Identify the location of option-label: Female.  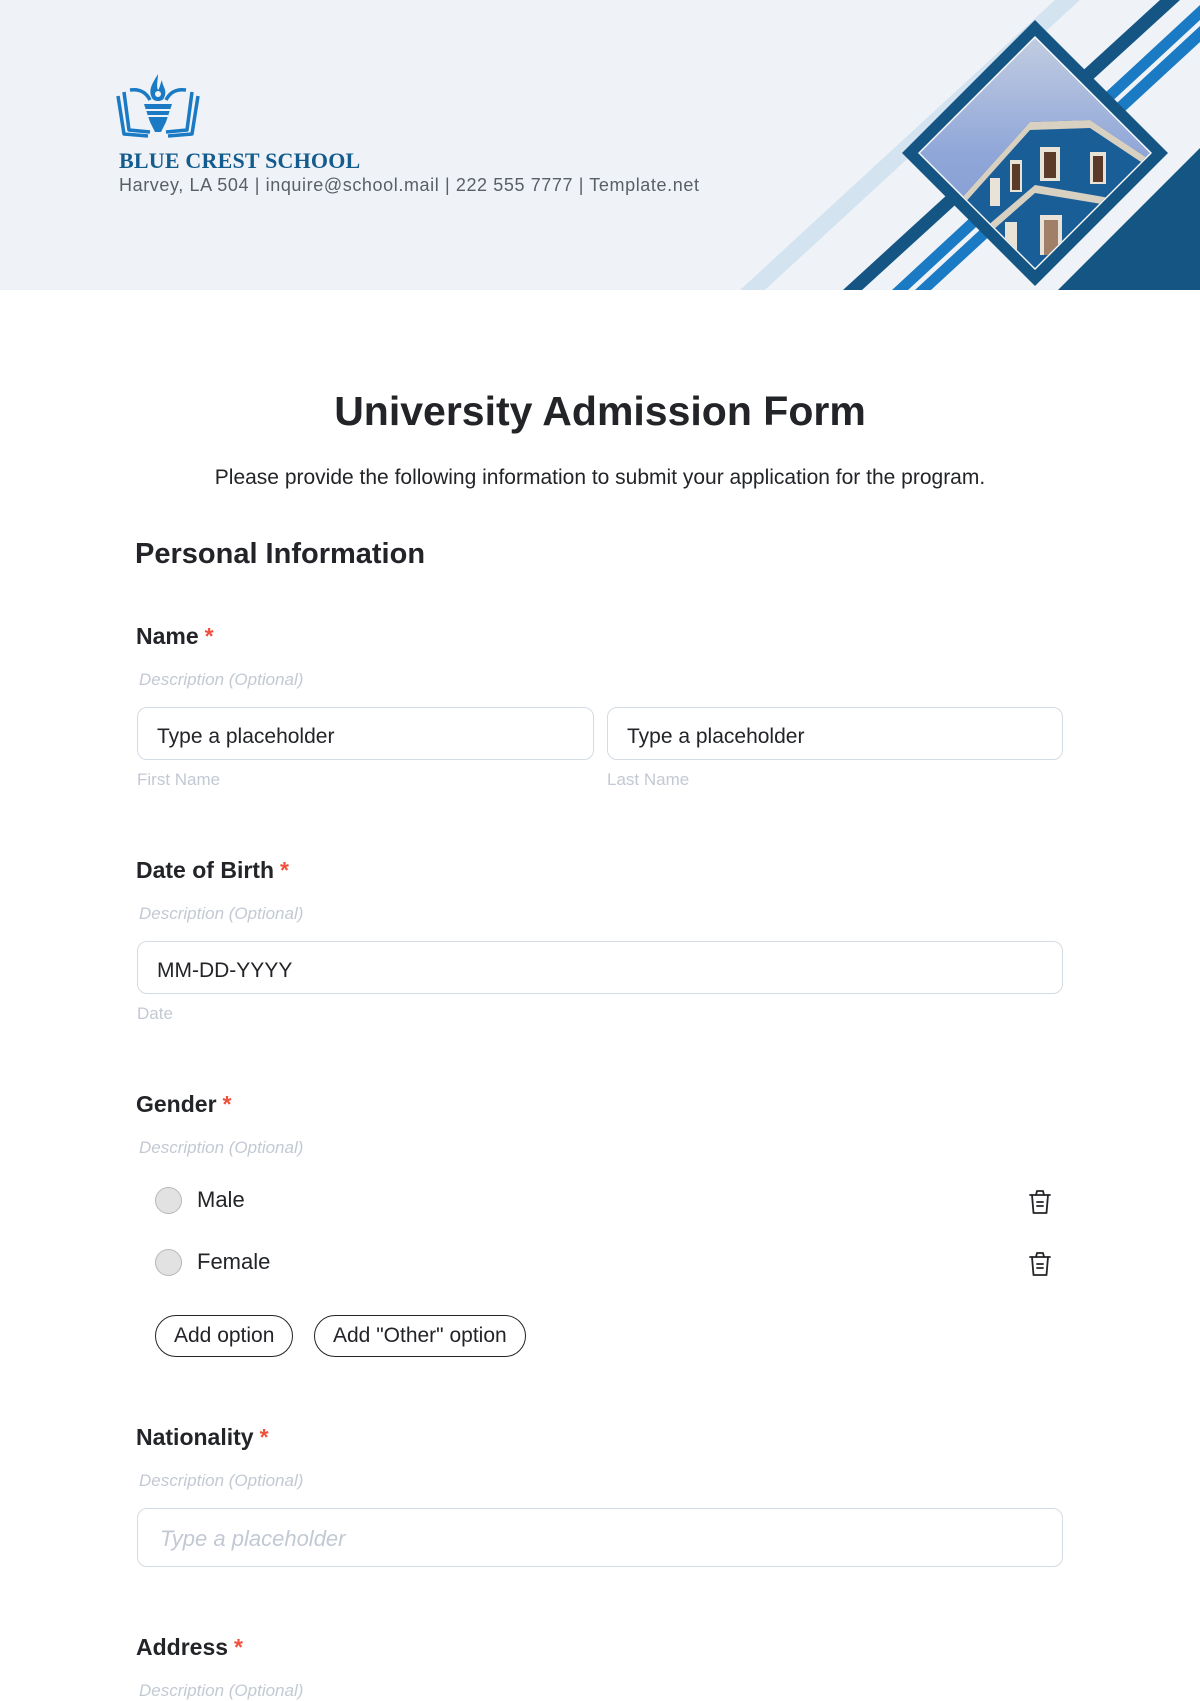
(234, 1261).